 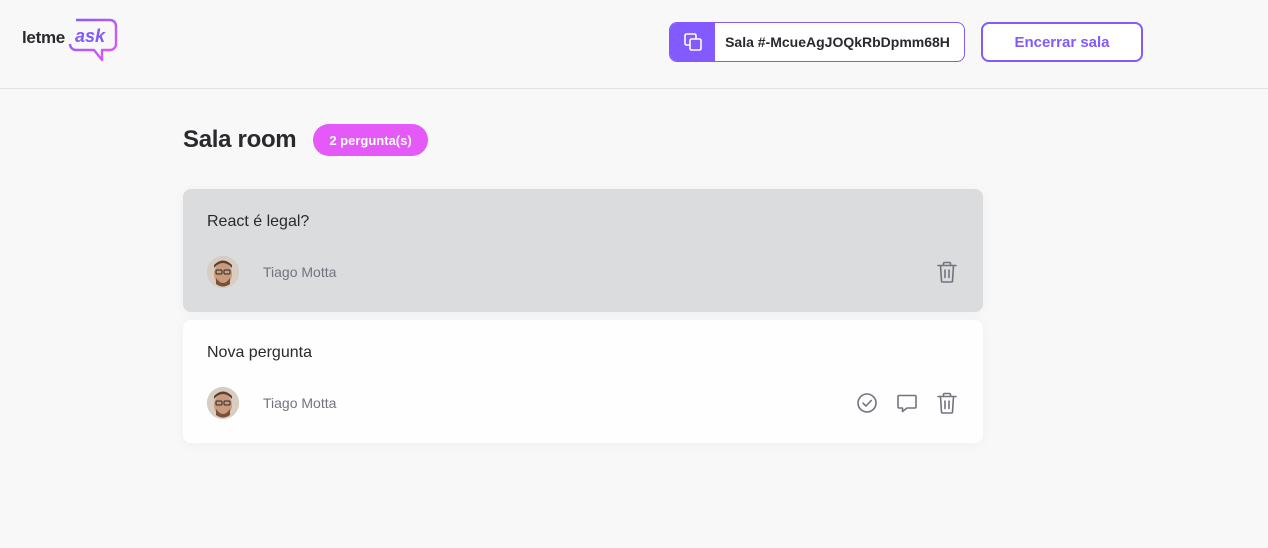 I want to click on answer-icon, so click(x=907, y=403).